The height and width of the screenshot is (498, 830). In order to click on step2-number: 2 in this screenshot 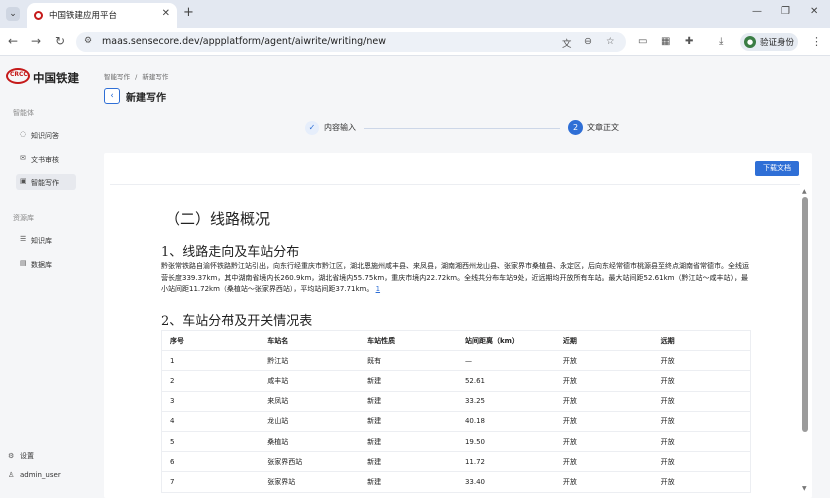, I will do `click(575, 127)`.